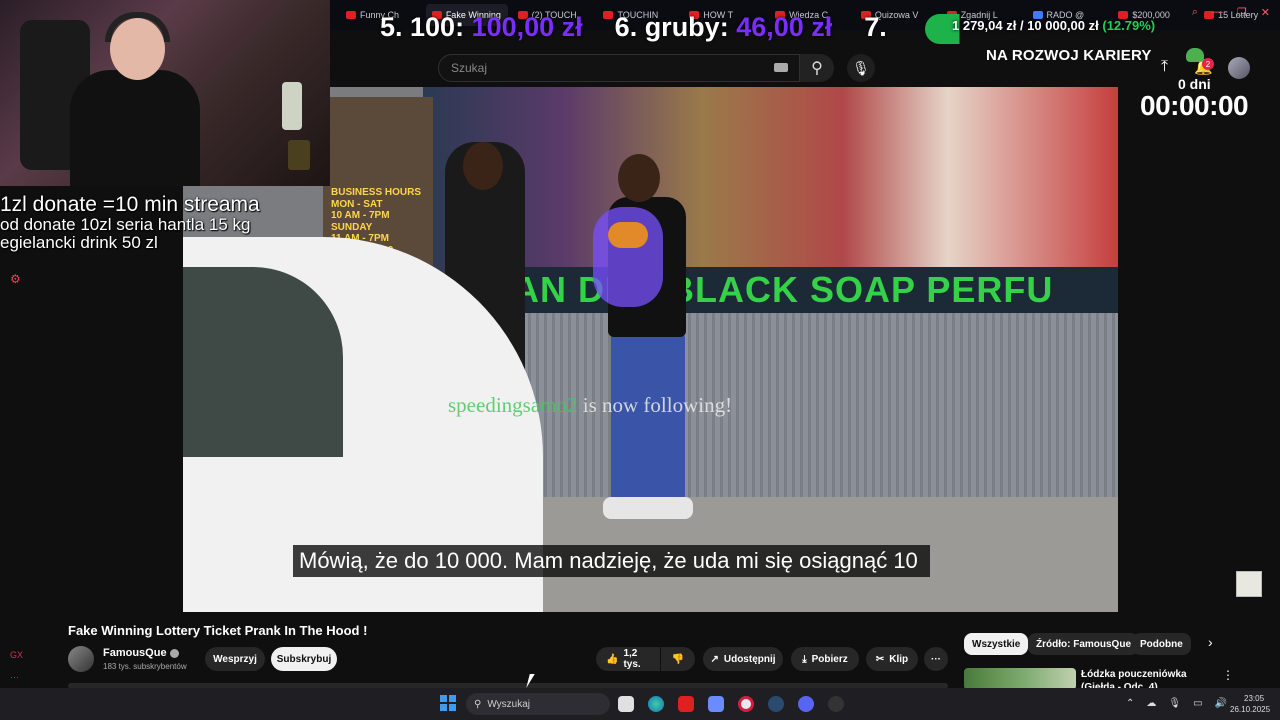 Image resolution: width=1280 pixels, height=720 pixels. I want to click on streamer-webcam, so click(165, 93).